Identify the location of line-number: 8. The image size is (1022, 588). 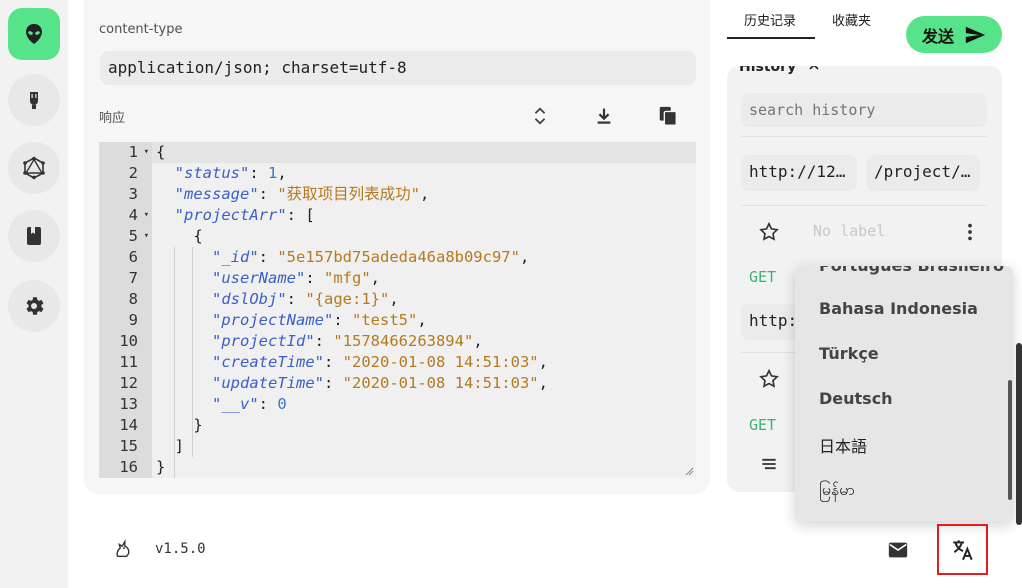
(133, 299).